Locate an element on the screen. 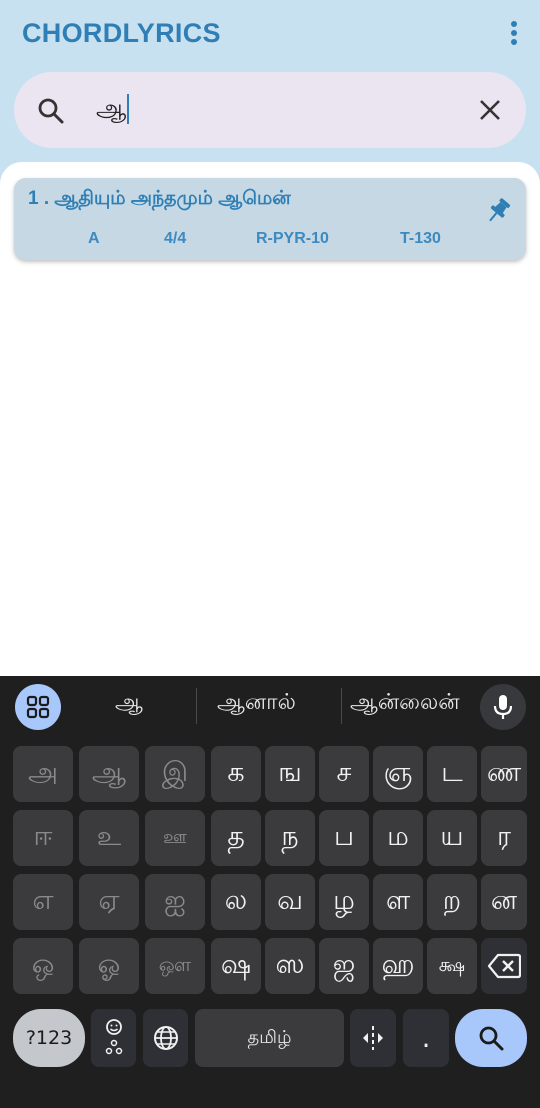 This screenshot has width=540, height=1108. search-submit-icon is located at coordinates (491, 1038).